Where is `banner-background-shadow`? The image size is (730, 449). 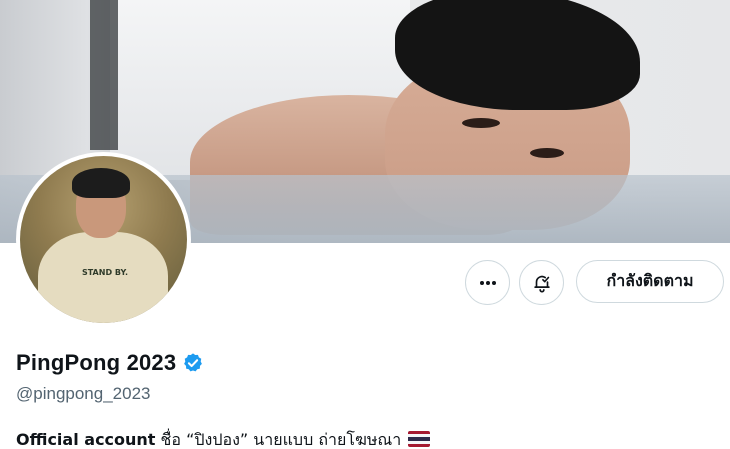
banner-background-shadow is located at coordinates (104, 75).